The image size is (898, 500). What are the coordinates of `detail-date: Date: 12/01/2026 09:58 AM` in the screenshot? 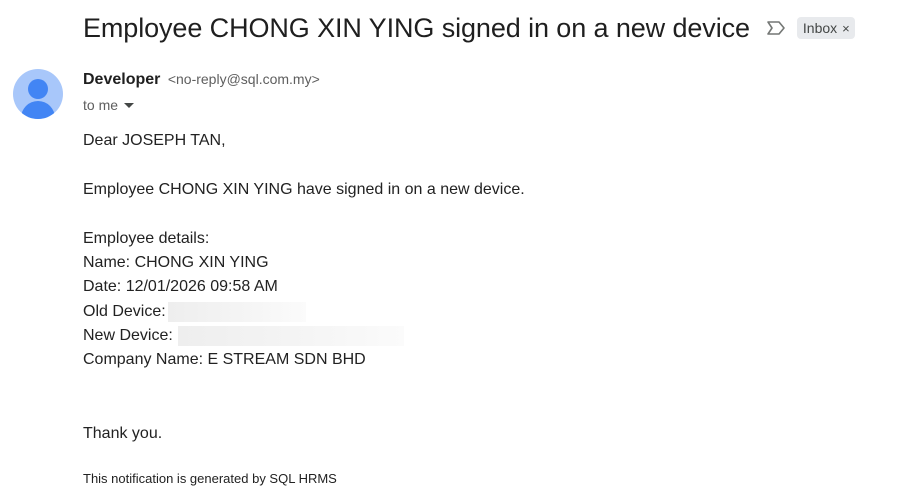 It's located at (180, 286).